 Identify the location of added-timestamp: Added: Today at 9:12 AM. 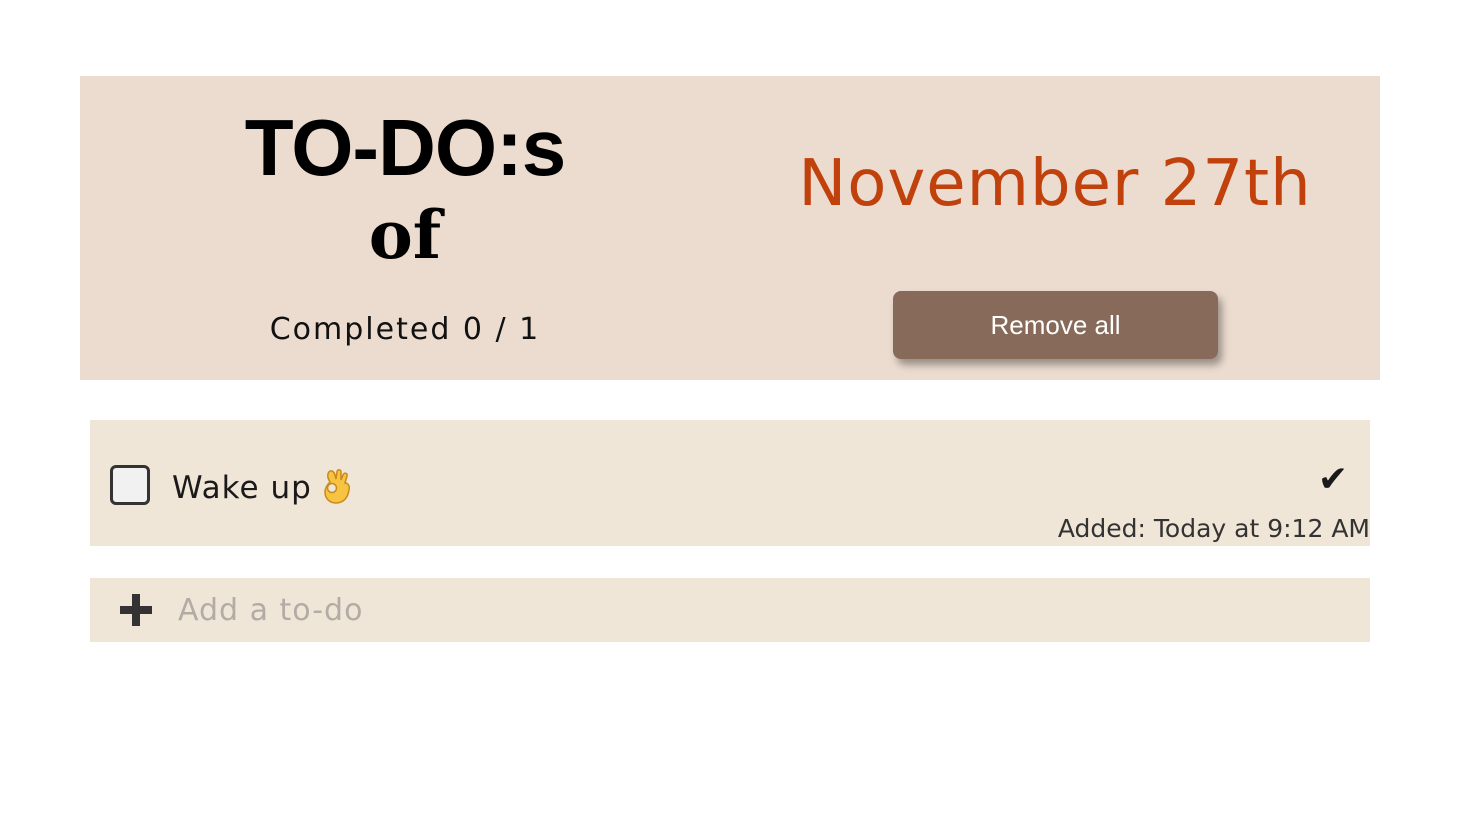
(1213, 528).